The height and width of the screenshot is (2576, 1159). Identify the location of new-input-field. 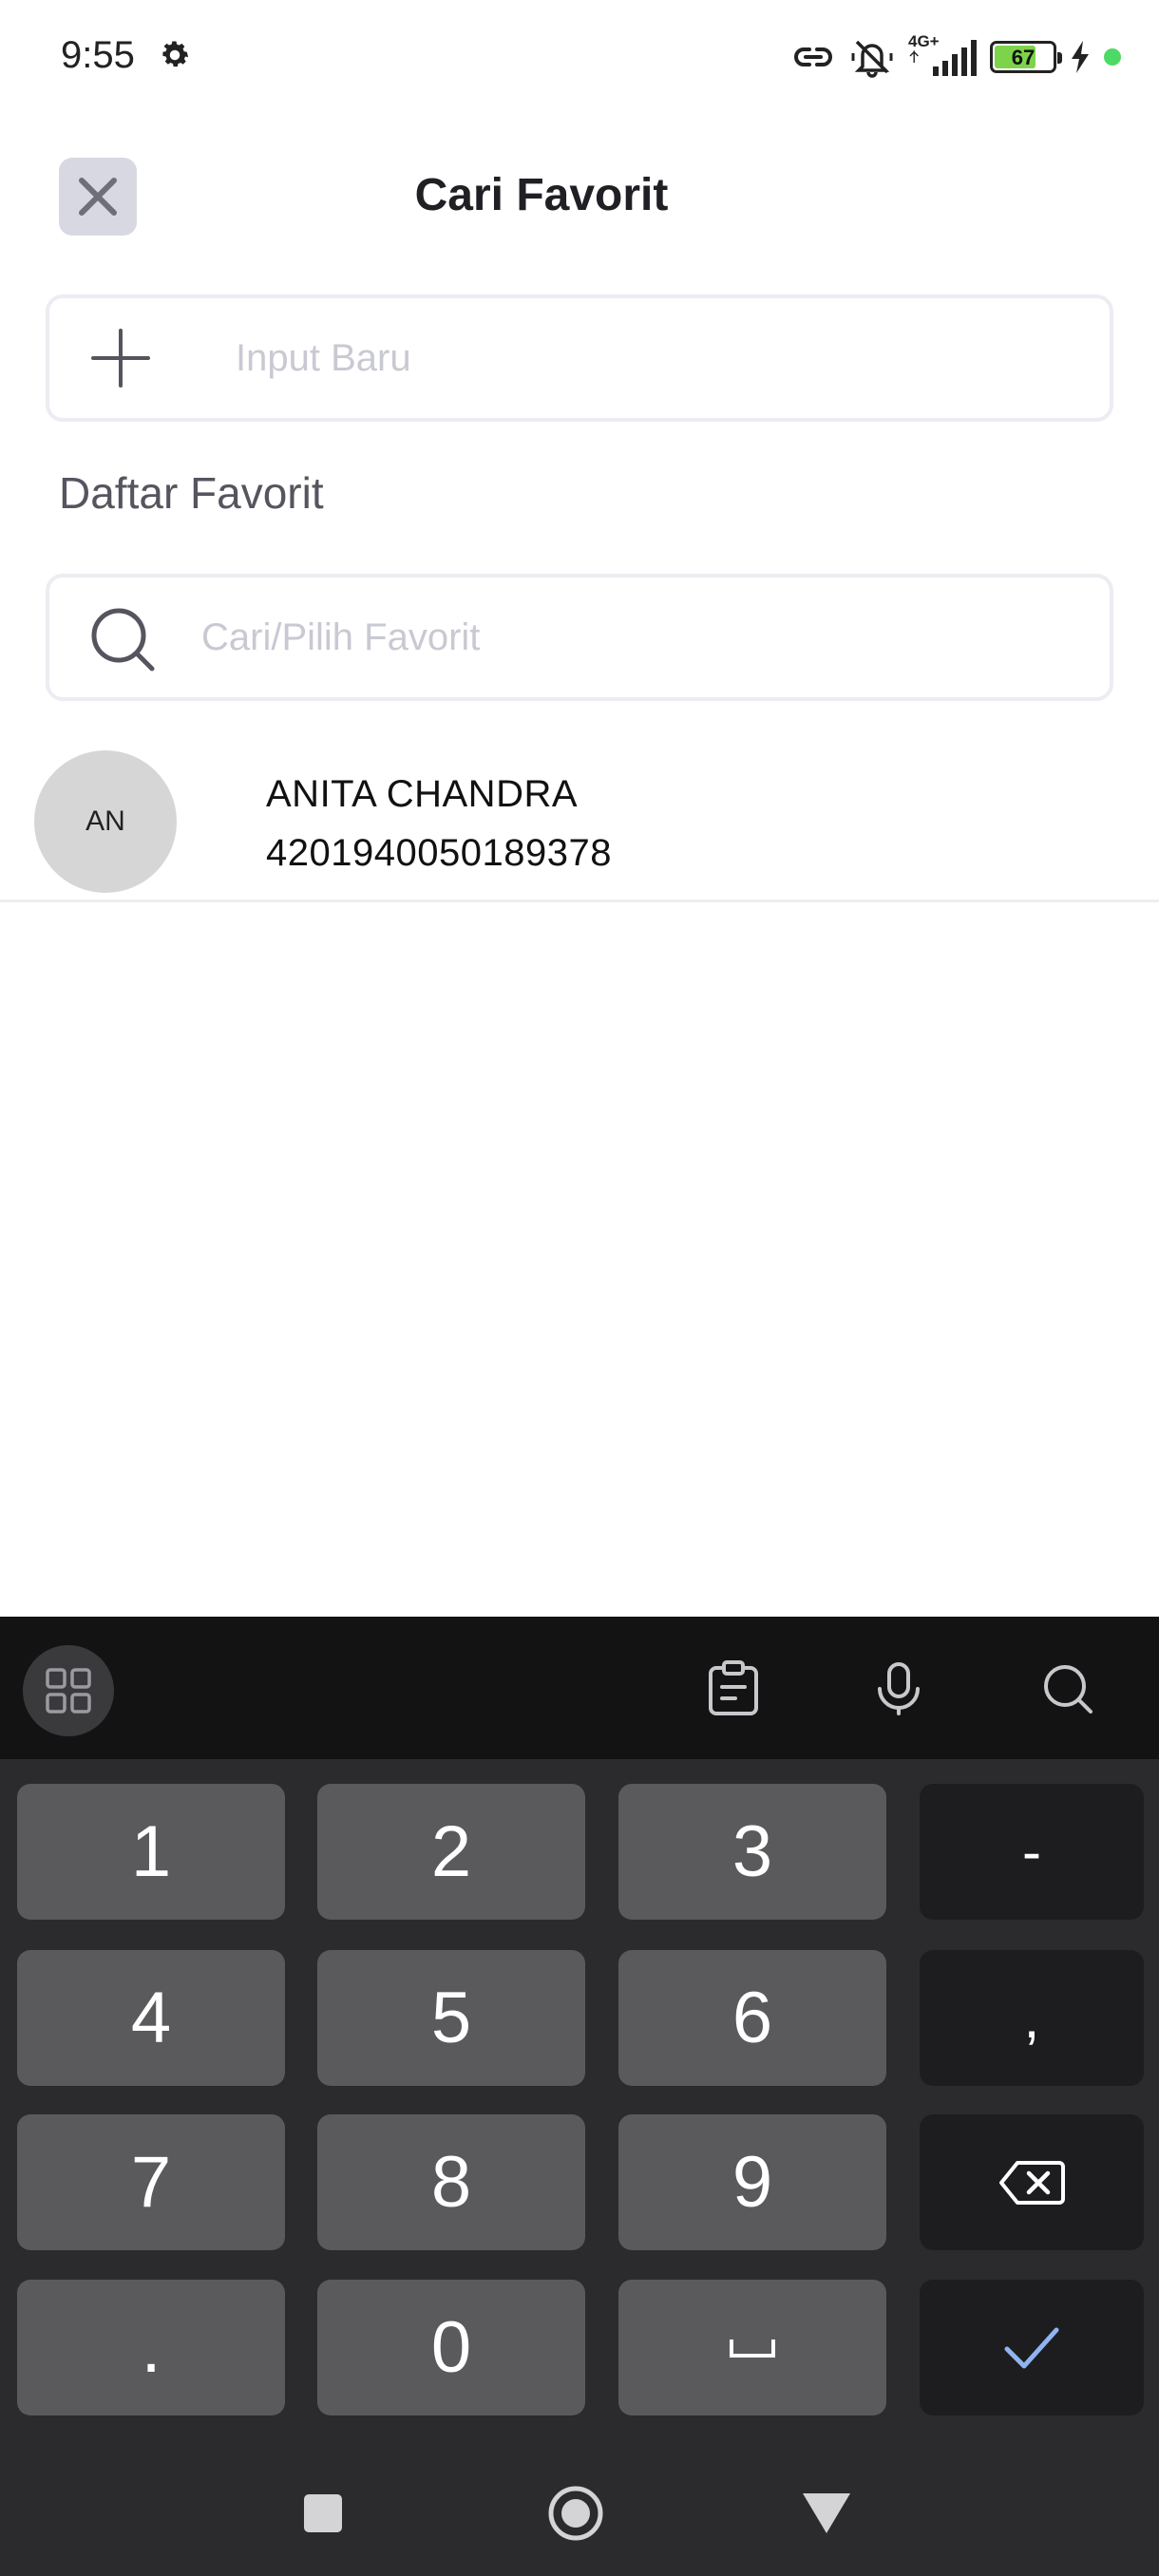
(663, 358).